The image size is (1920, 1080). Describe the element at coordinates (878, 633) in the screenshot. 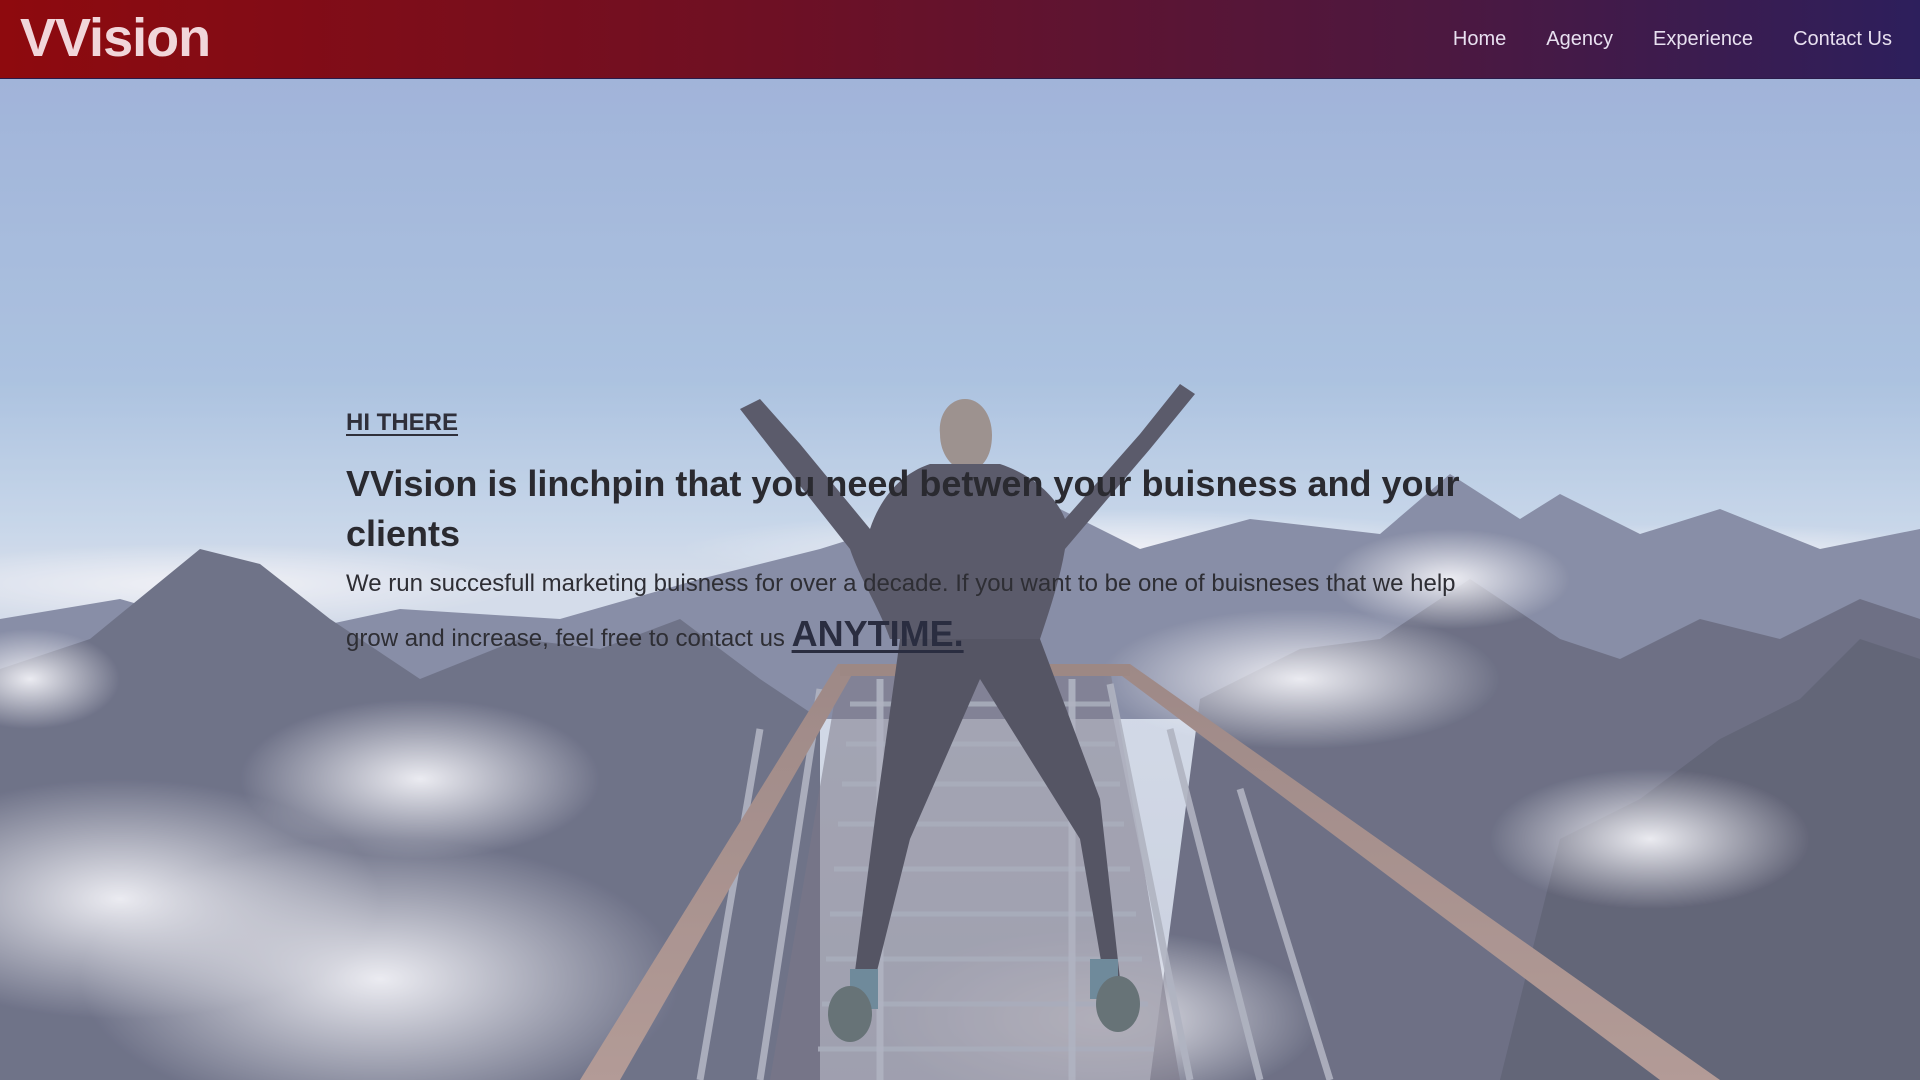

I see `cta-anytime-link: ANYTIME.` at that location.